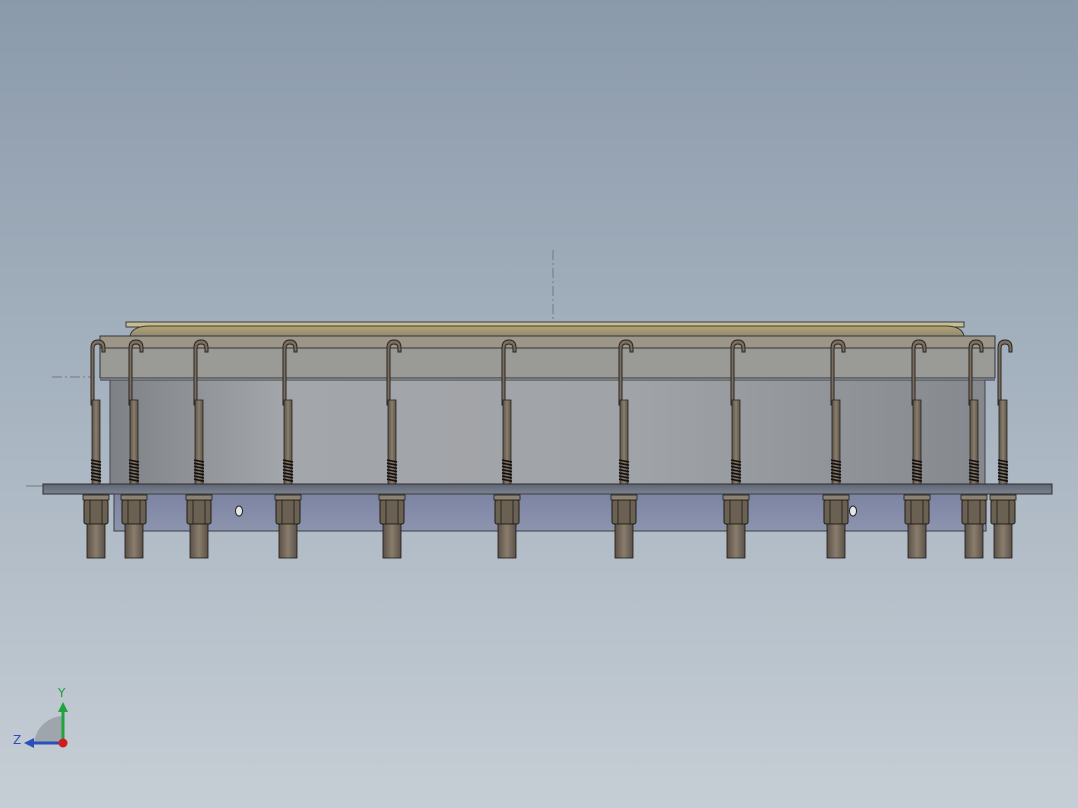  Describe the element at coordinates (547, 433) in the screenshot. I see `tank-body` at that location.